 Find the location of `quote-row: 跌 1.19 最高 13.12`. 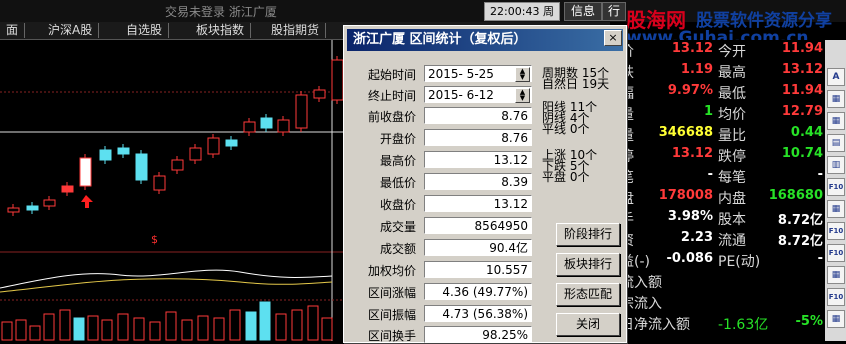

quote-row: 跌 1.19 最高 13.12 is located at coordinates (722, 72).